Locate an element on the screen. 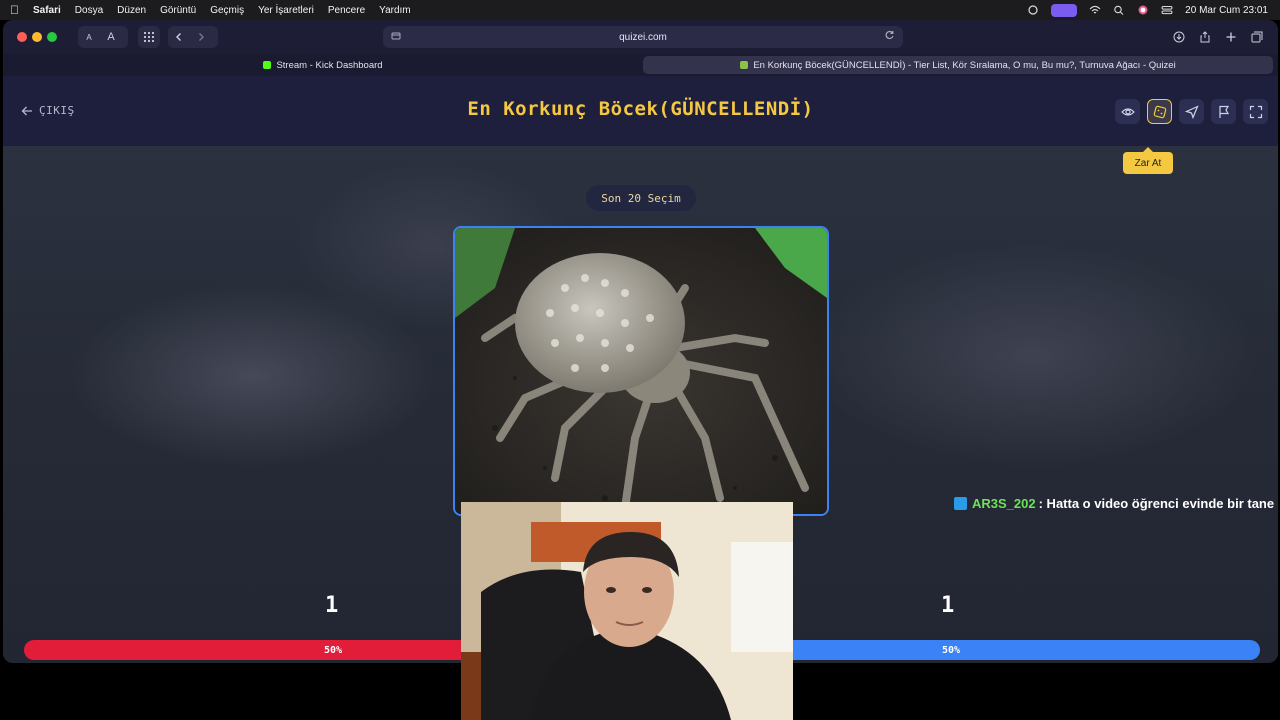 The height and width of the screenshot is (720, 1280). plus-icon is located at coordinates (1231, 37).